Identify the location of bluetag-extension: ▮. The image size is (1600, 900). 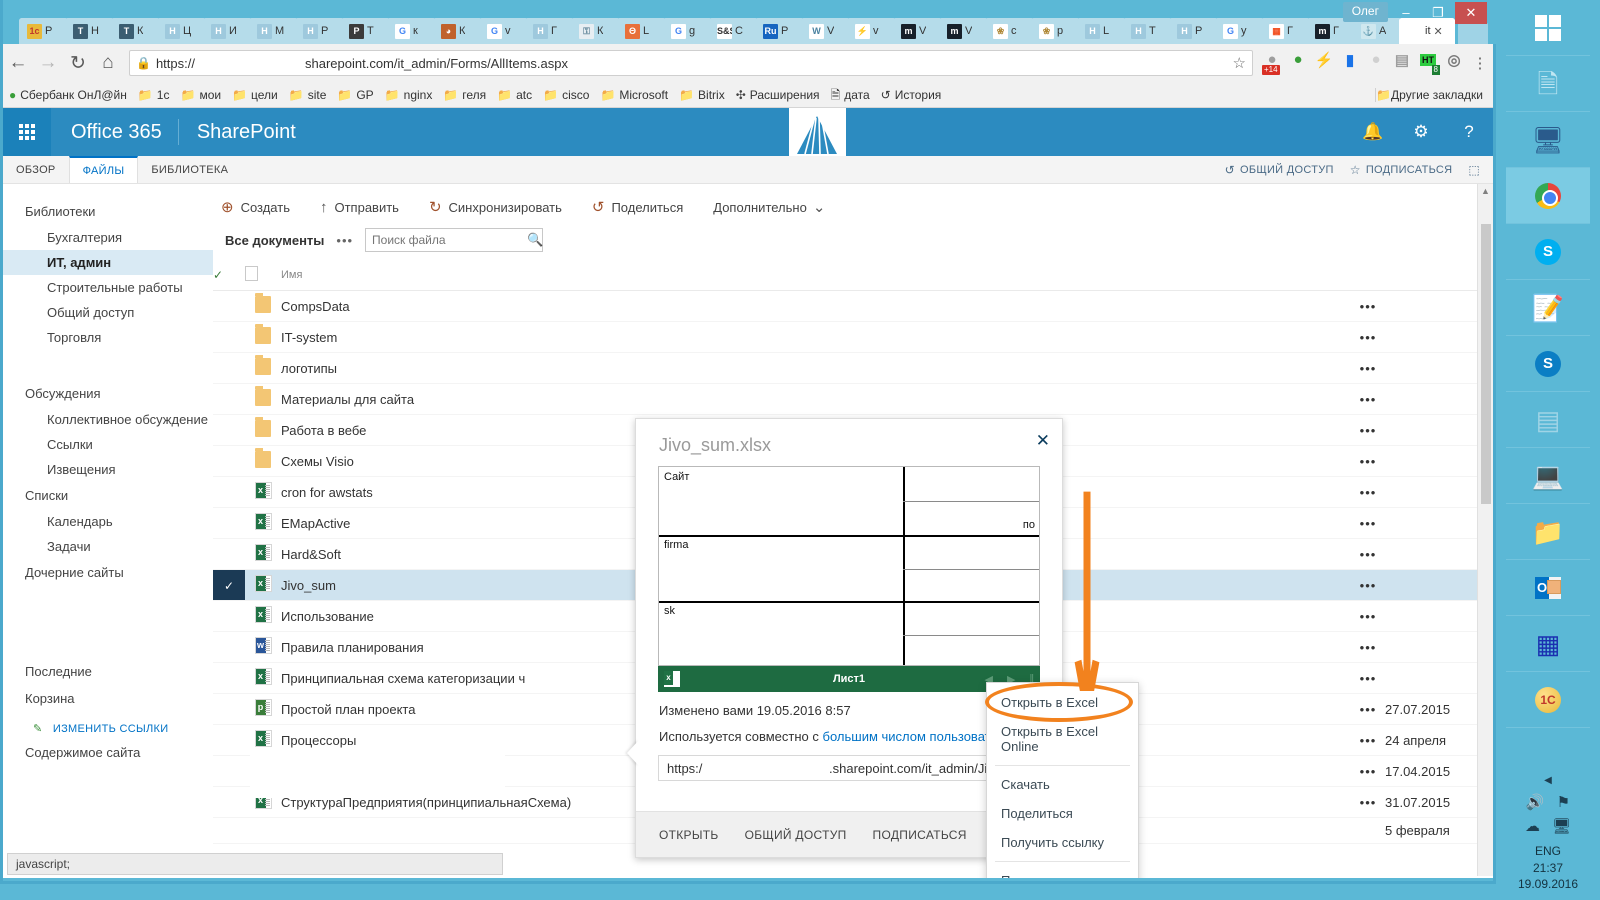
(1350, 63).